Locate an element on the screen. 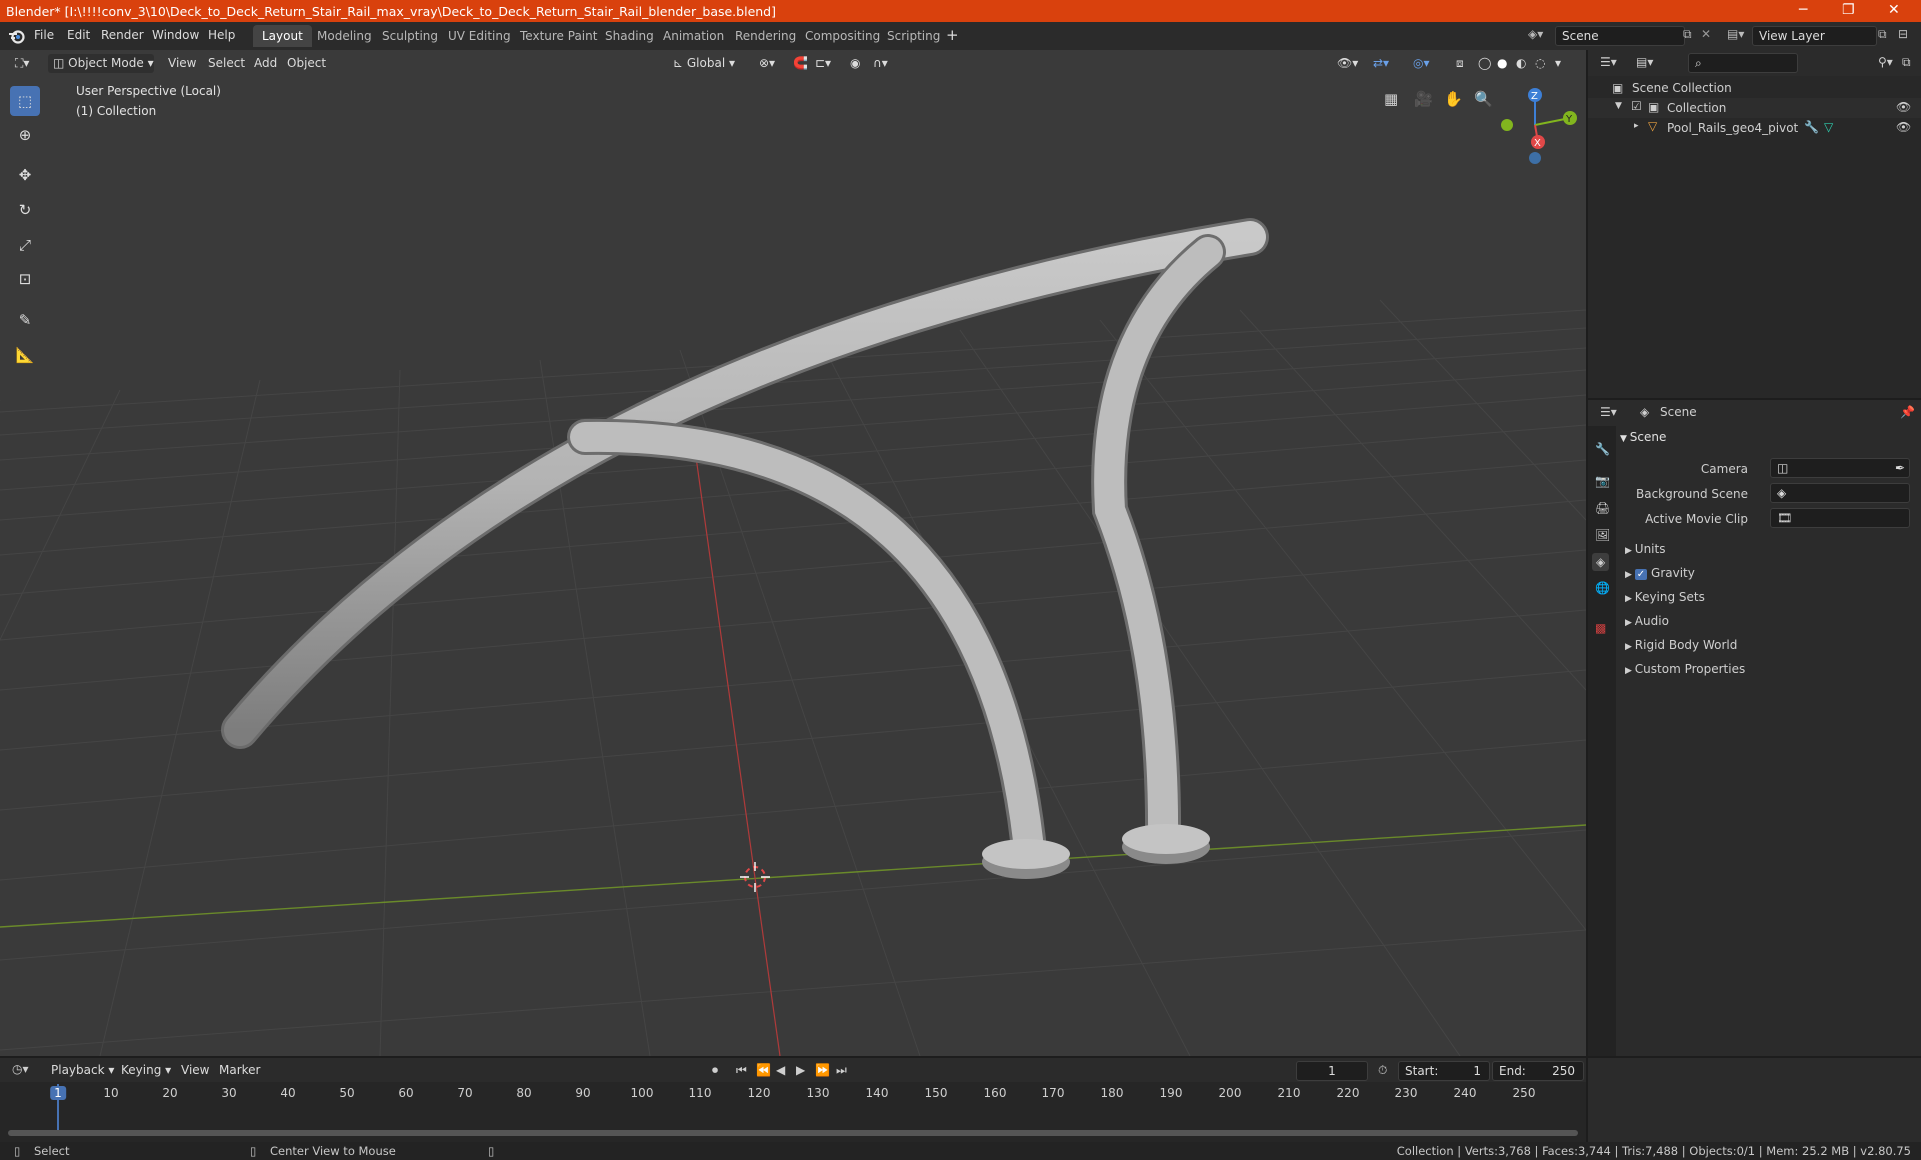  xray-icon: ⧈ is located at coordinates (1460, 63).